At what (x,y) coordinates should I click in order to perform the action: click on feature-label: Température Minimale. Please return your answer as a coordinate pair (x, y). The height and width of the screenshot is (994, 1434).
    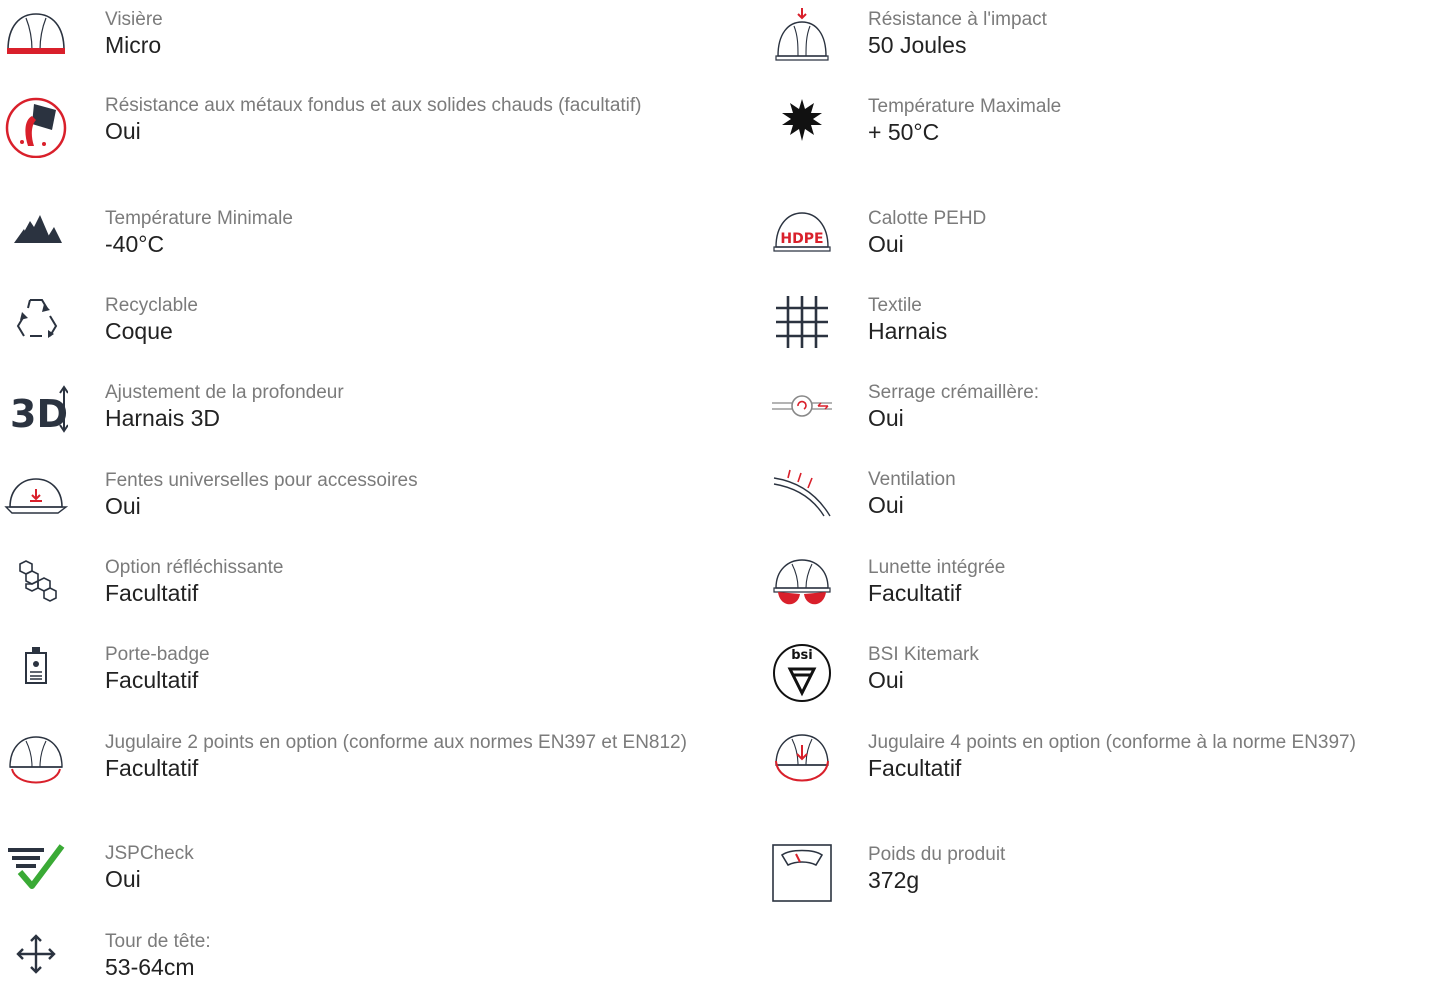
    Looking at the image, I should click on (199, 218).